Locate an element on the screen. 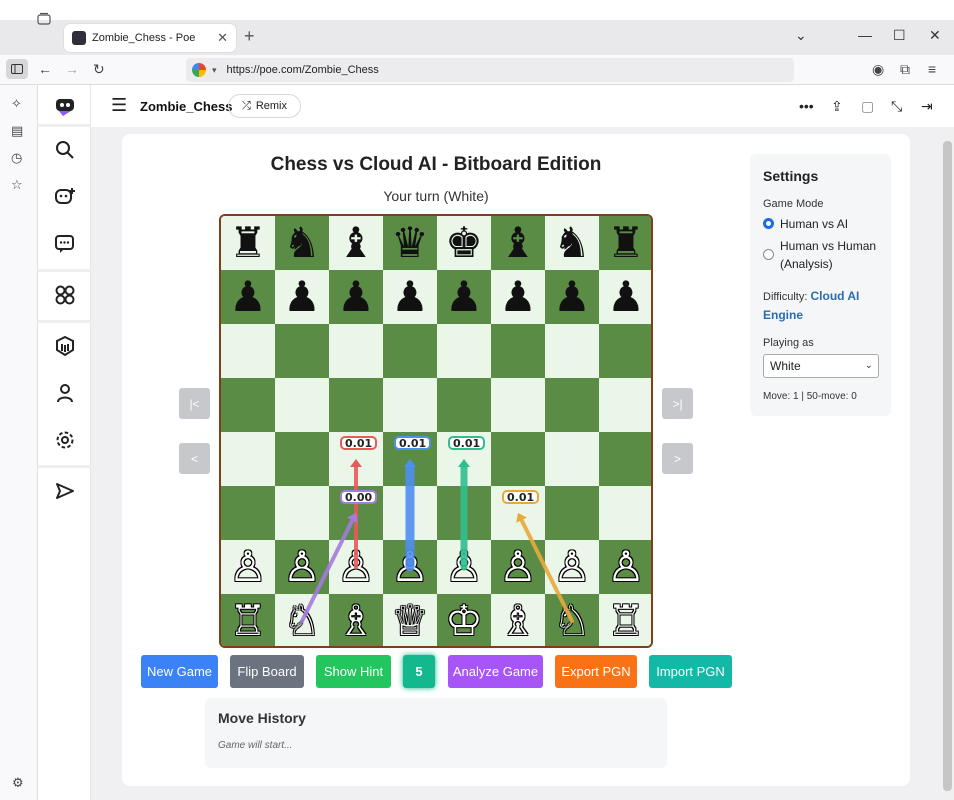 The width and height of the screenshot is (954, 800). square-e7: ♟ is located at coordinates (464, 297).